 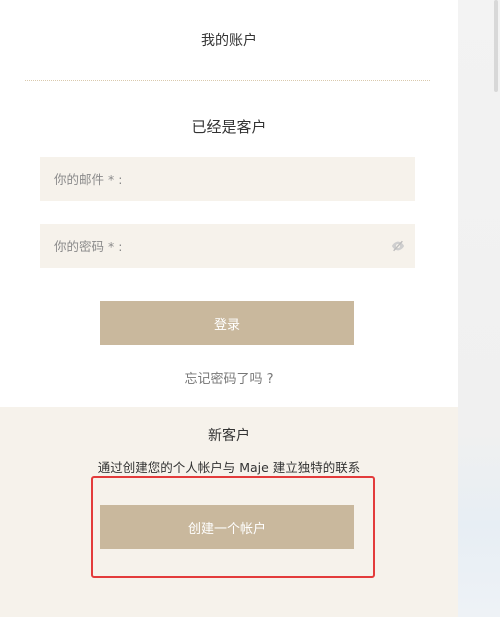 I want to click on create-account-button: 创建一个帐户, so click(x=227, y=527).